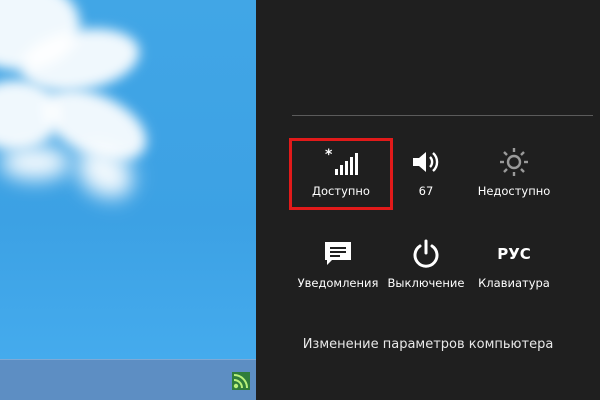 This screenshot has height=400, width=600. Describe the element at coordinates (338, 253) in the screenshot. I see `notifications-icon` at that location.